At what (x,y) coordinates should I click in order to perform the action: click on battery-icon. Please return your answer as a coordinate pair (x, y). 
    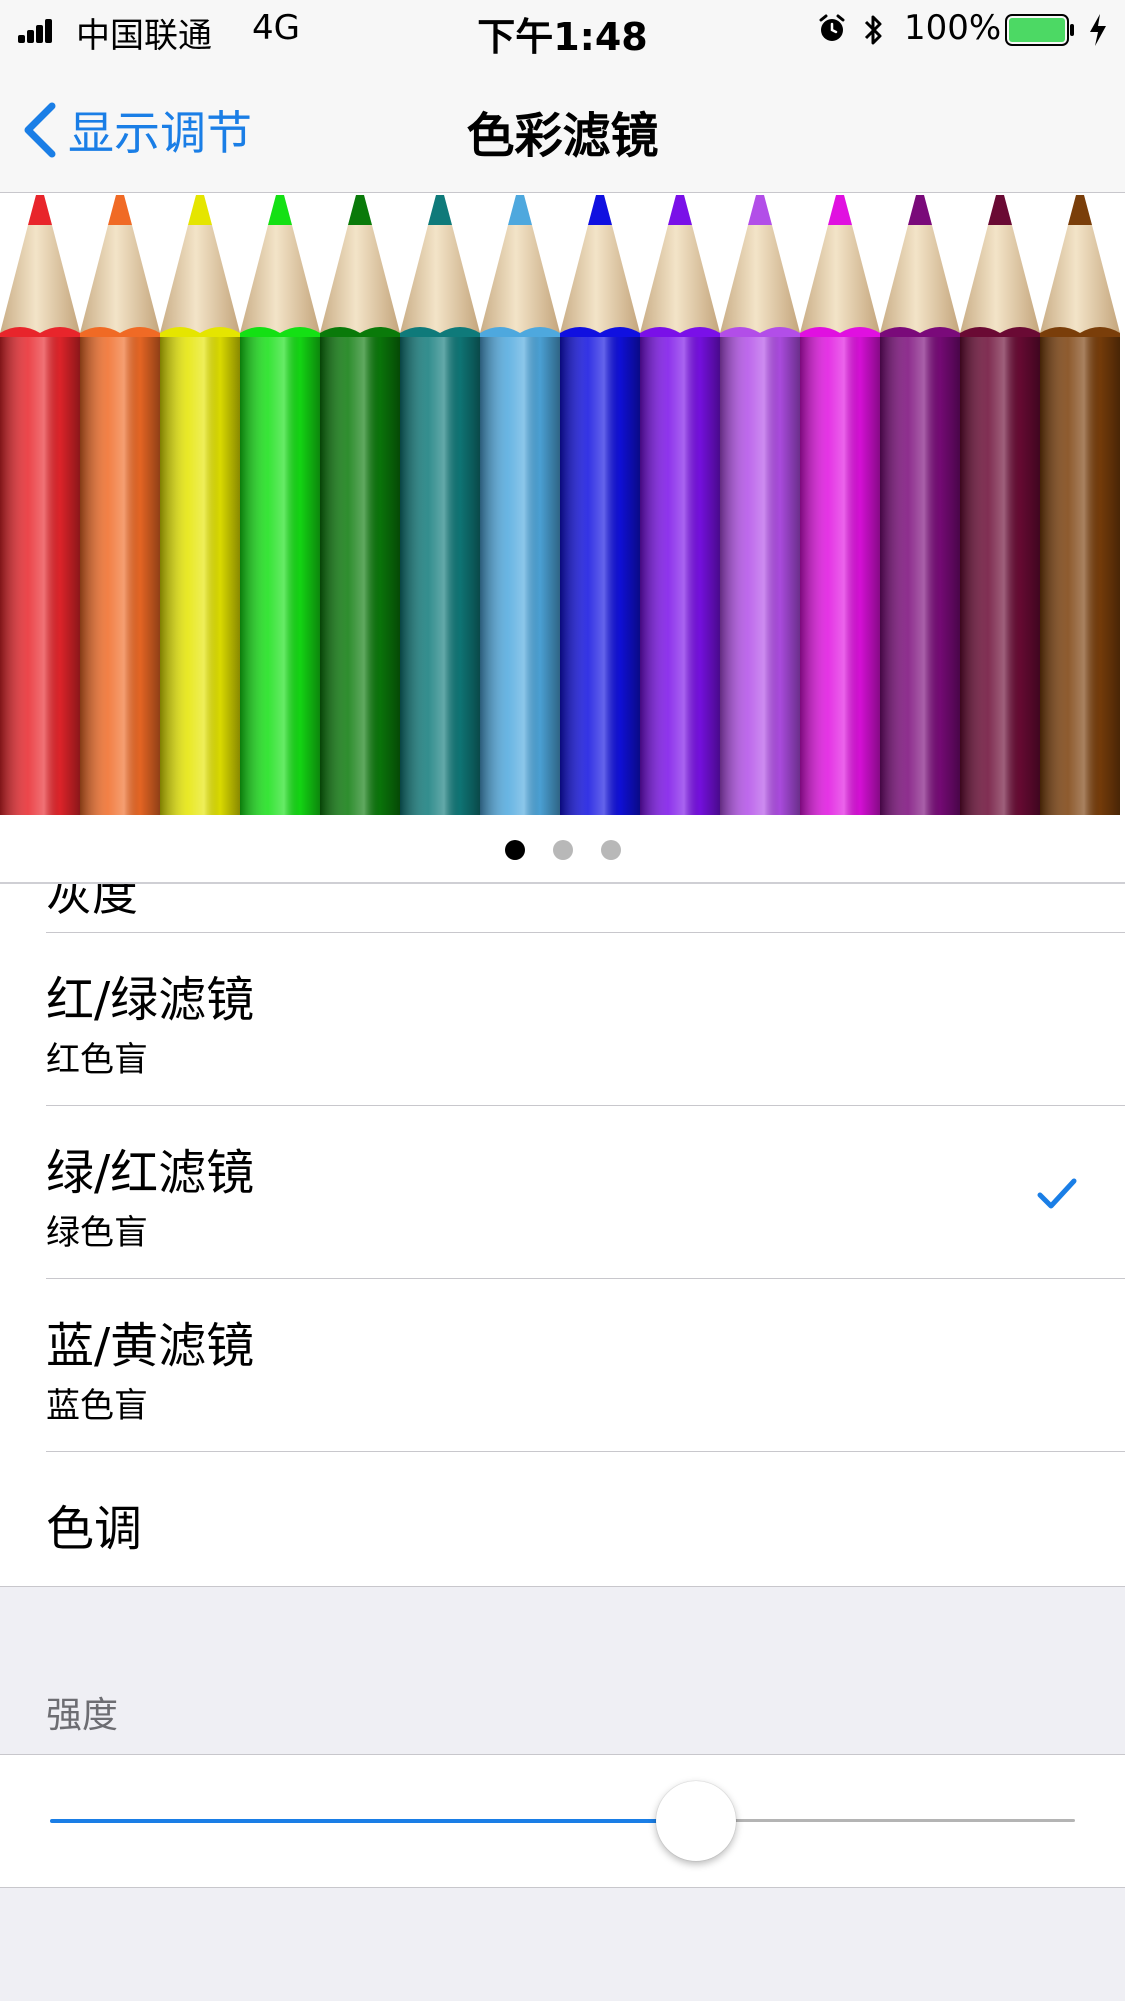
    Looking at the image, I should click on (1039, 30).